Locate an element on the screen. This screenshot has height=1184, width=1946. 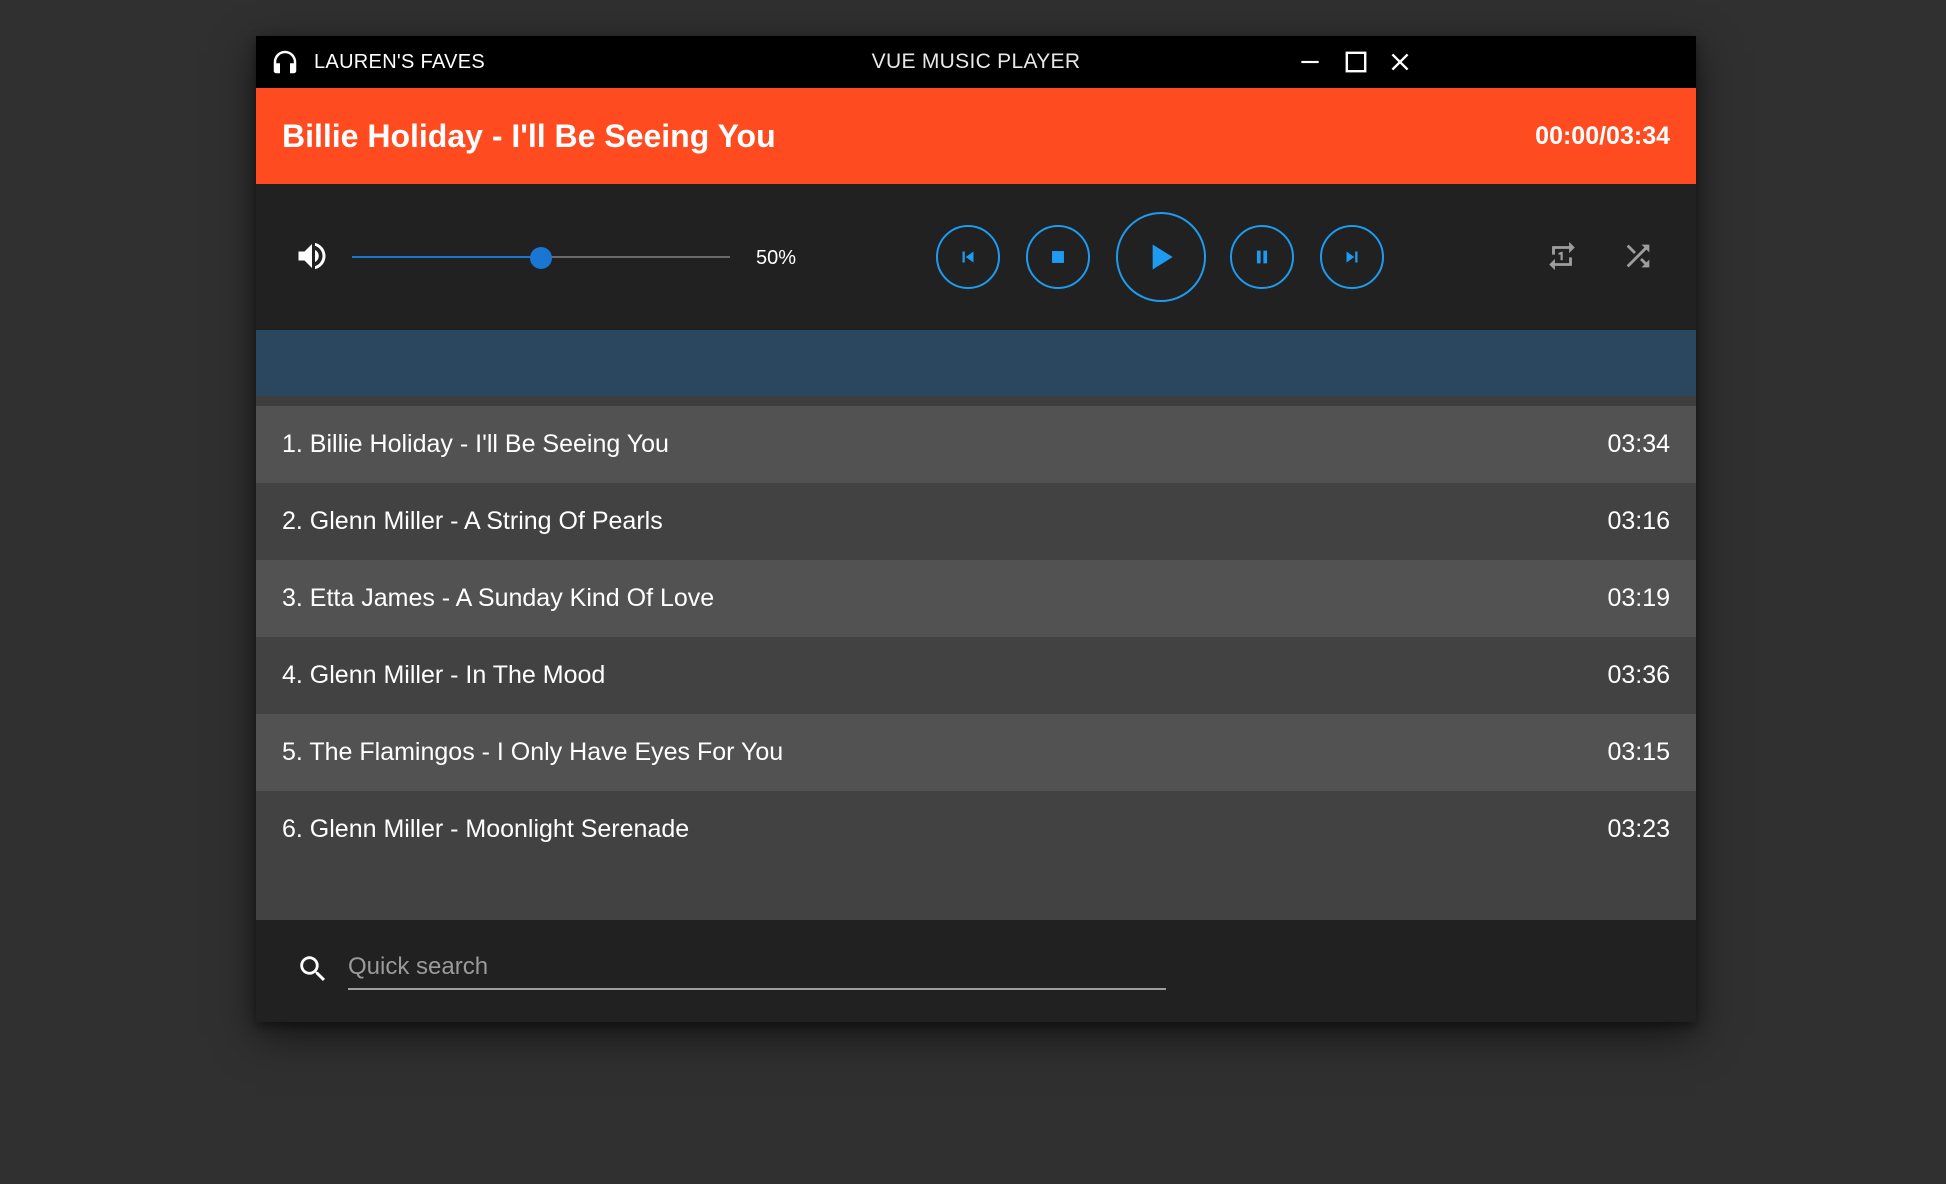
search-bar is located at coordinates (976, 971).